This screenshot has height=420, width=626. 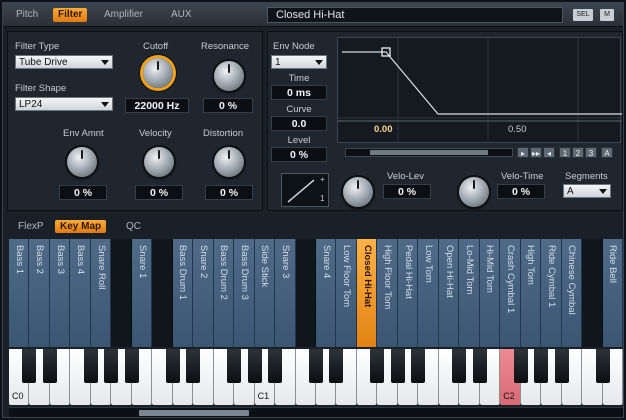 I want to click on sel-button: SEL, so click(x=583, y=15).